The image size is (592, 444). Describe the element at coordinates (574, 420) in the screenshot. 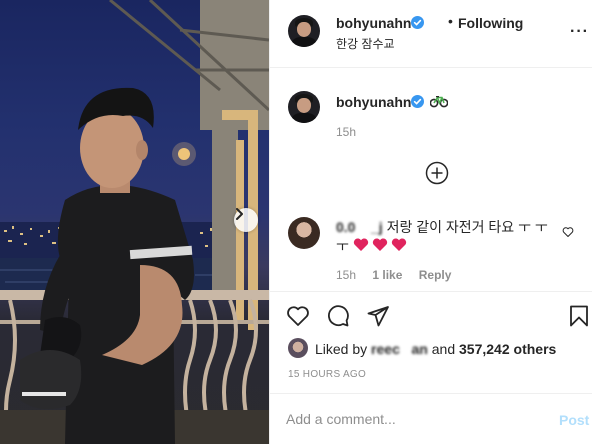

I see `post-button: Post` at that location.